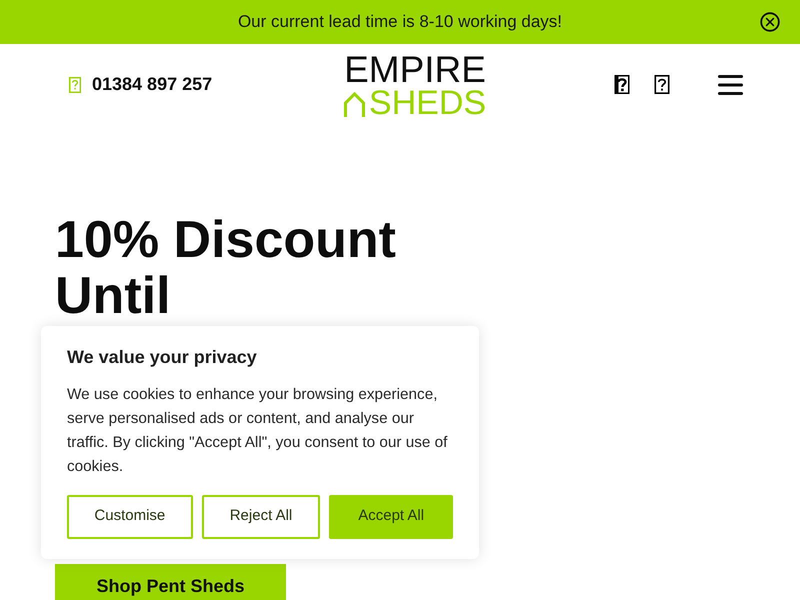 This screenshot has height=600, width=800. I want to click on announcement-text: Our current lead time is 8-10 working days!, so click(400, 22).